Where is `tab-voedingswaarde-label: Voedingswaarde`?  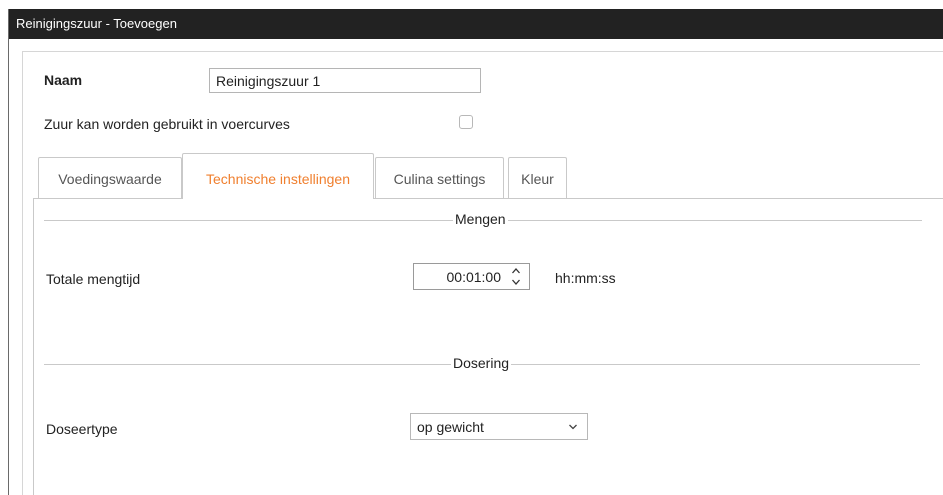 tab-voedingswaarde-label: Voedingswaarde is located at coordinates (110, 179).